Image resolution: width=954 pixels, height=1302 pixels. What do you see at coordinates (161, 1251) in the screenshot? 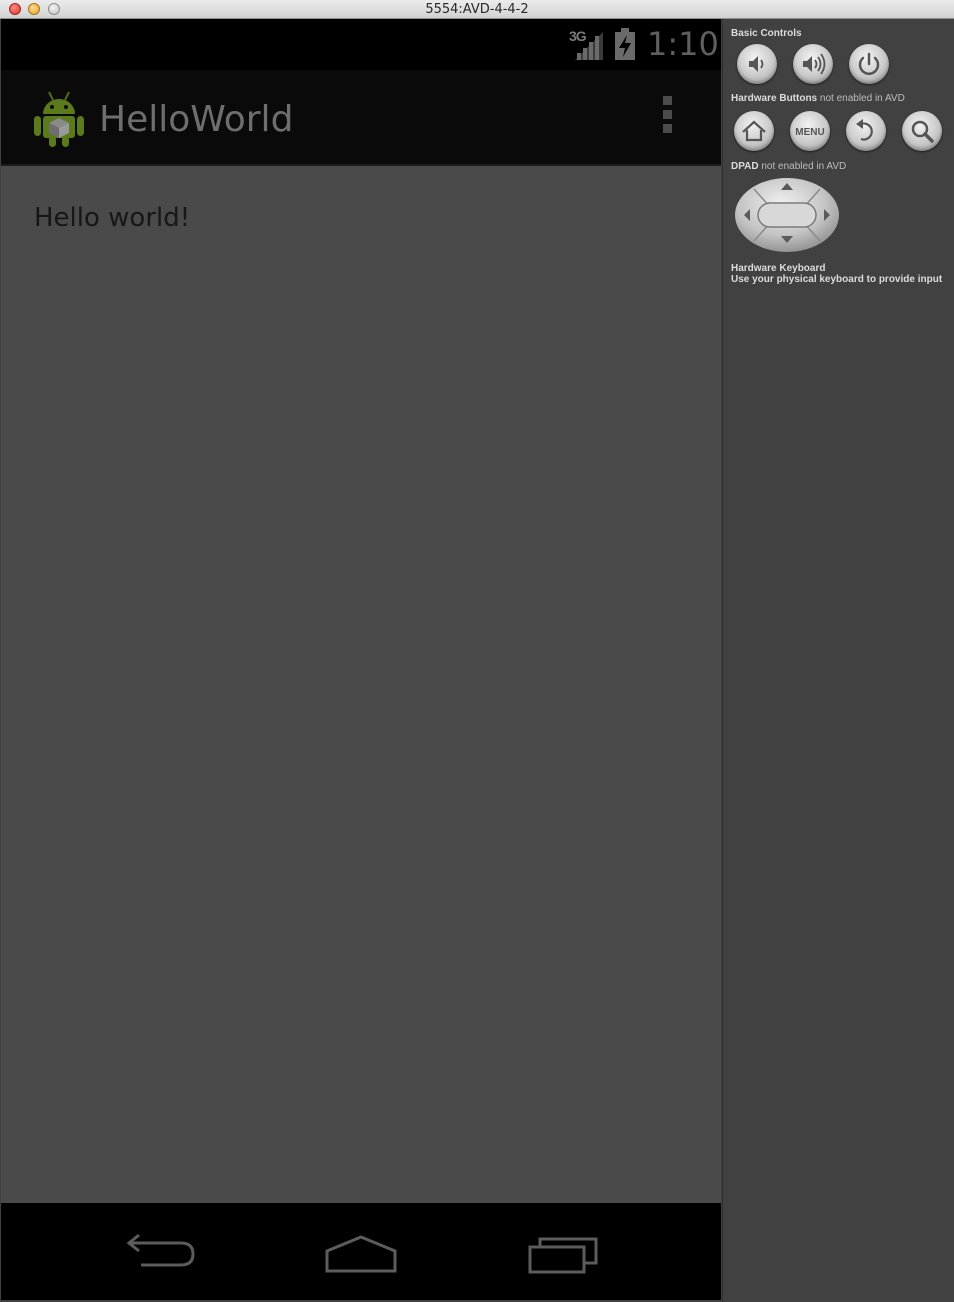
I see `nav-back-icon` at bounding box center [161, 1251].